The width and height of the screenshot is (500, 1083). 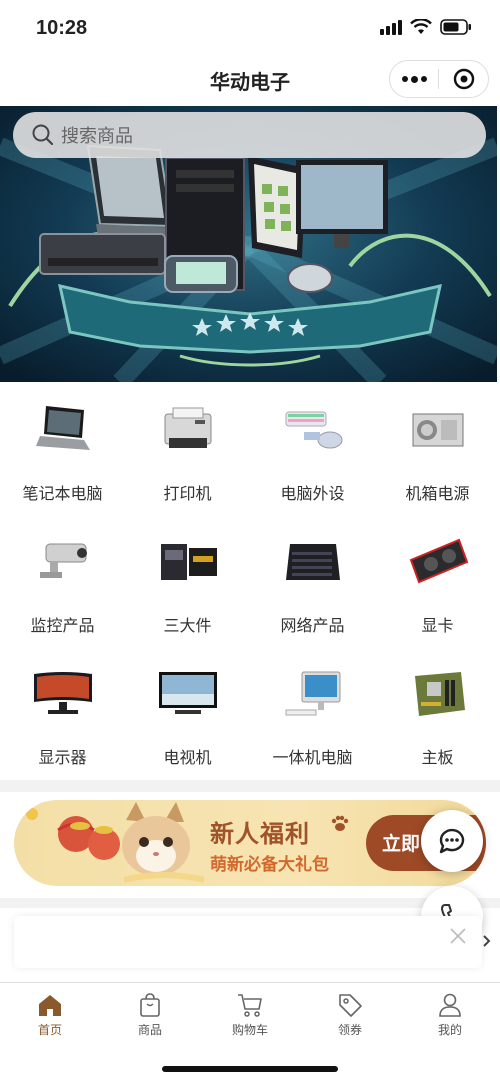 I want to click on claim-now-label: 立即, so click(x=401, y=844).